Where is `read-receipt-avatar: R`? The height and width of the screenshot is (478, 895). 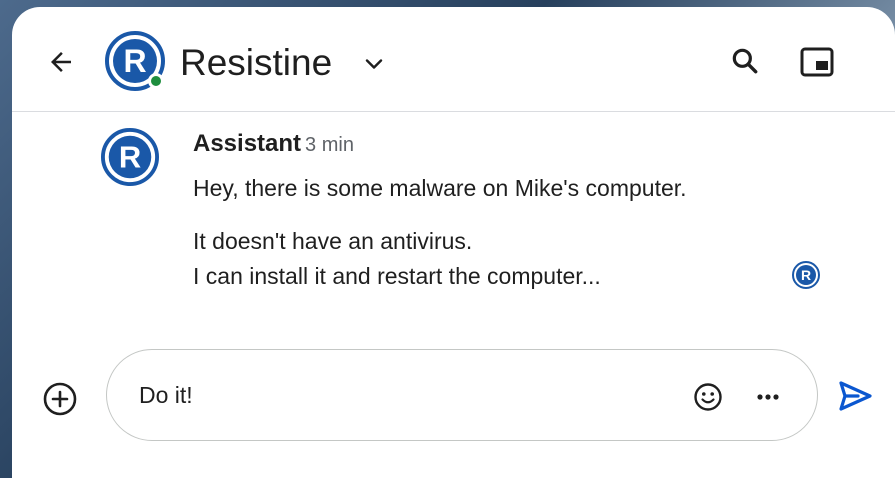 read-receipt-avatar: R is located at coordinates (806, 275).